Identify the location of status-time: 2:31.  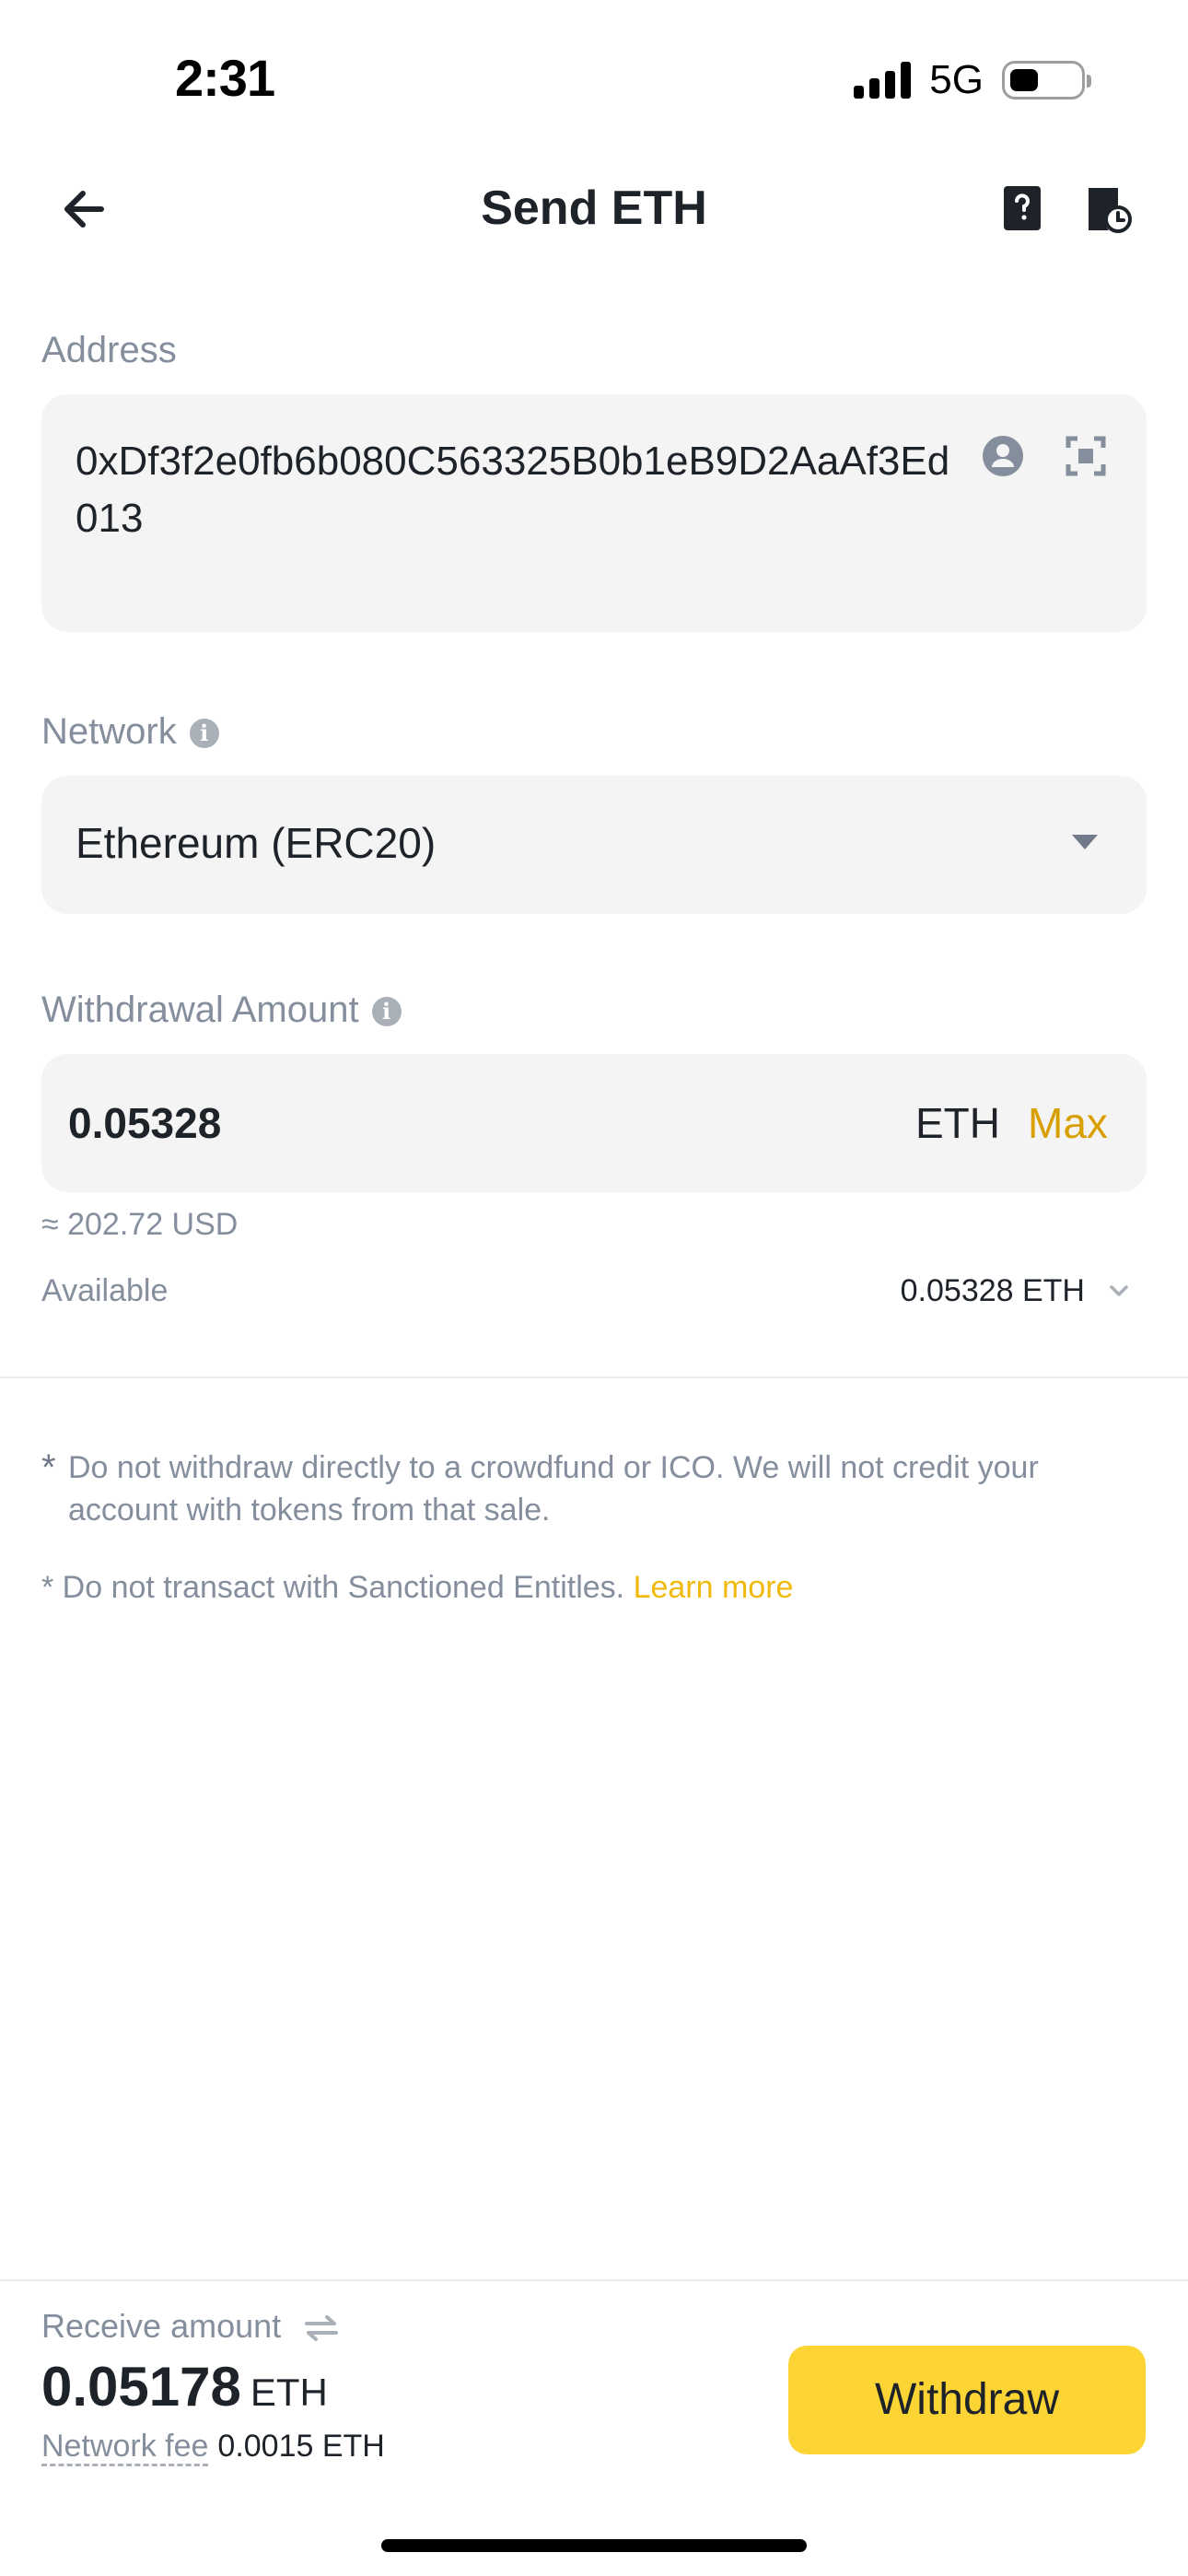
(225, 78).